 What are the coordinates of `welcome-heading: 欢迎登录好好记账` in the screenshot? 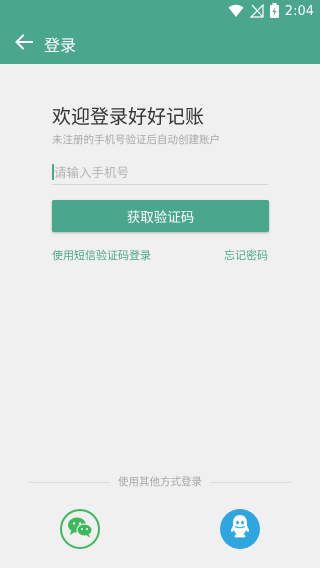 It's located at (128, 117).